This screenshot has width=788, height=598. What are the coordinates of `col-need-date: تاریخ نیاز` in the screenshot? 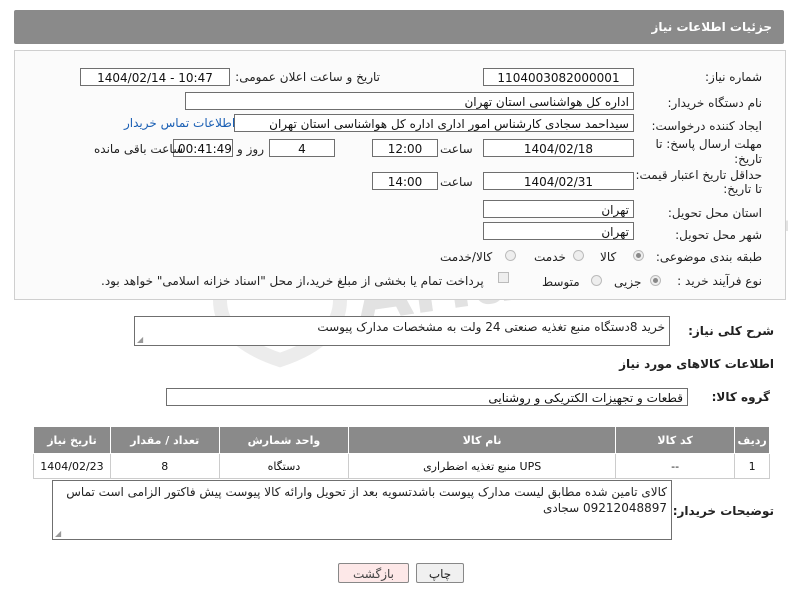 It's located at (72, 440).